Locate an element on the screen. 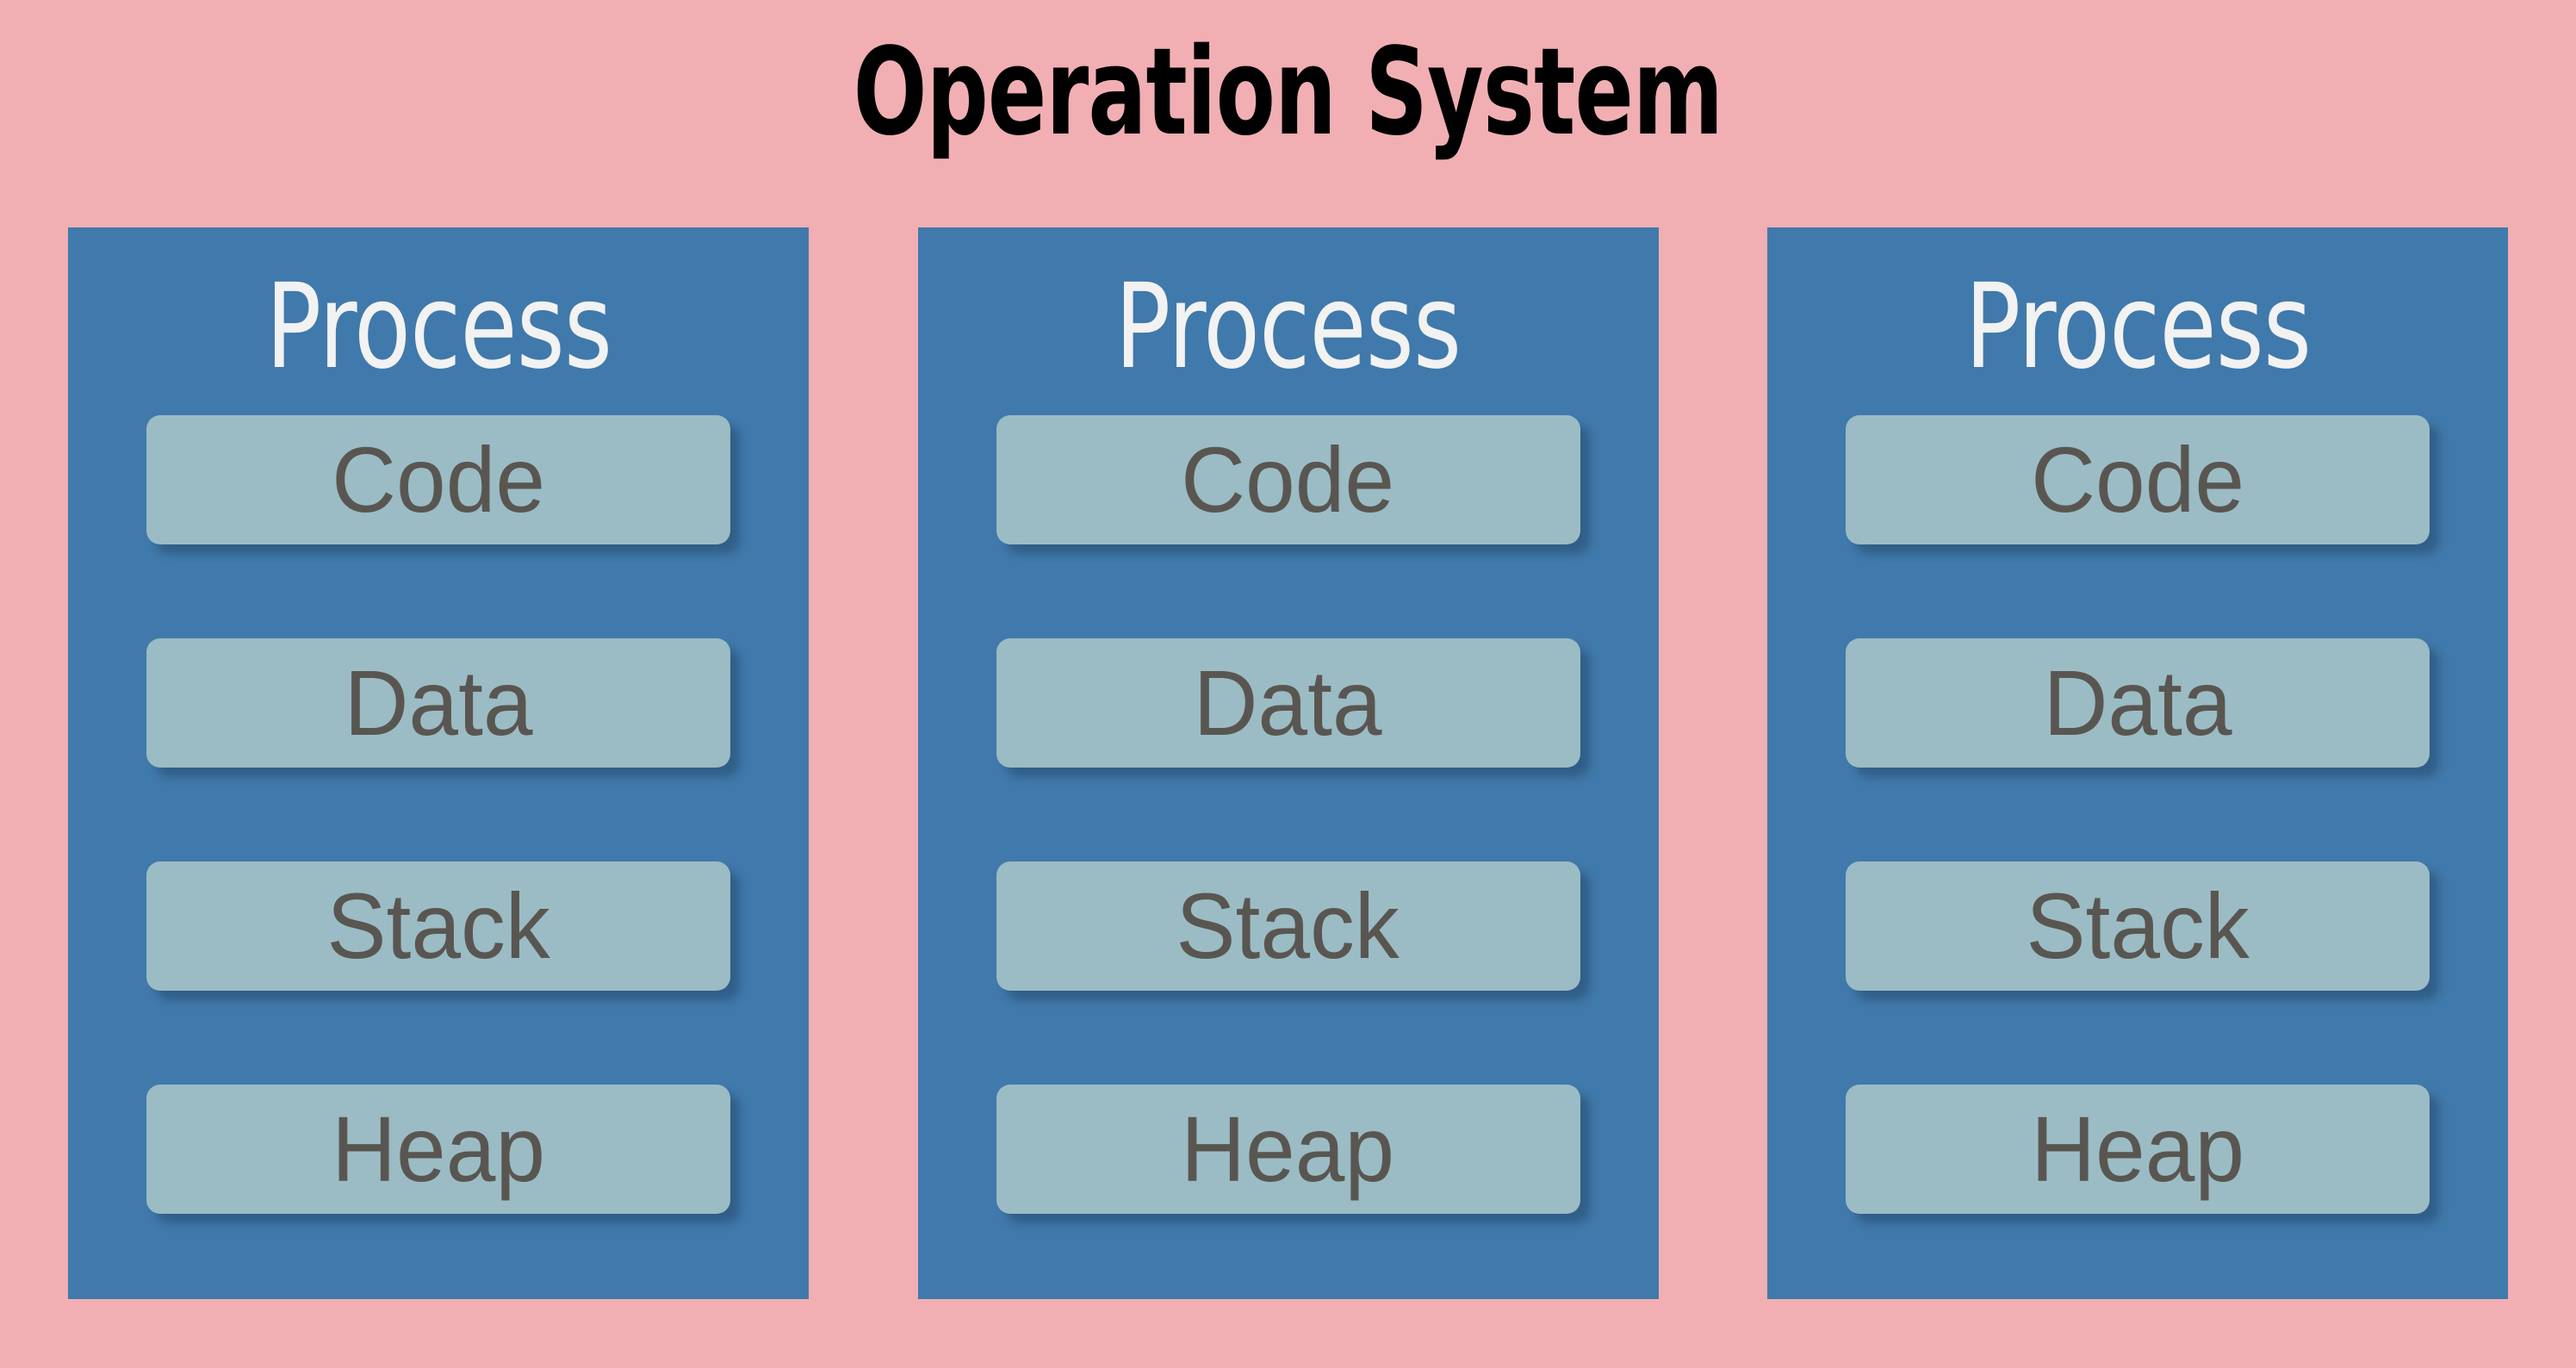 The height and width of the screenshot is (1368, 2576). process-title-1: Process is located at coordinates (439, 327).